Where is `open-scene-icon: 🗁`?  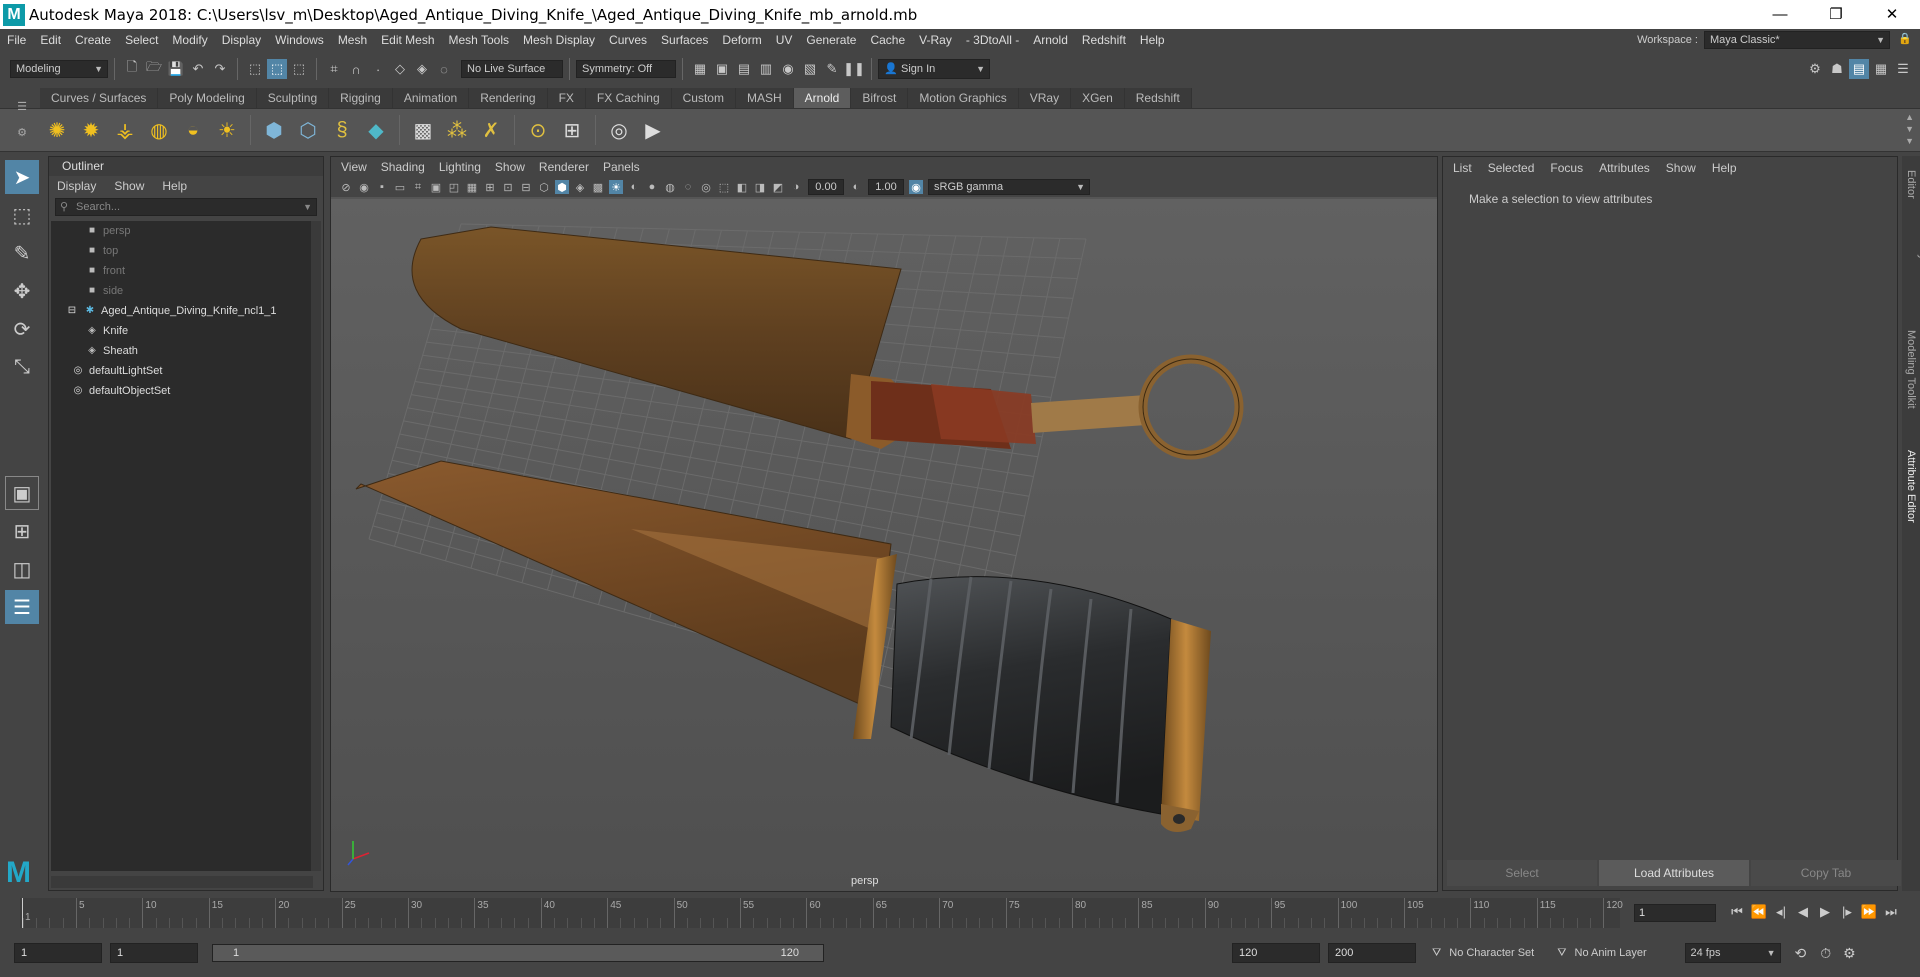 open-scene-icon: 🗁 is located at coordinates (154, 69).